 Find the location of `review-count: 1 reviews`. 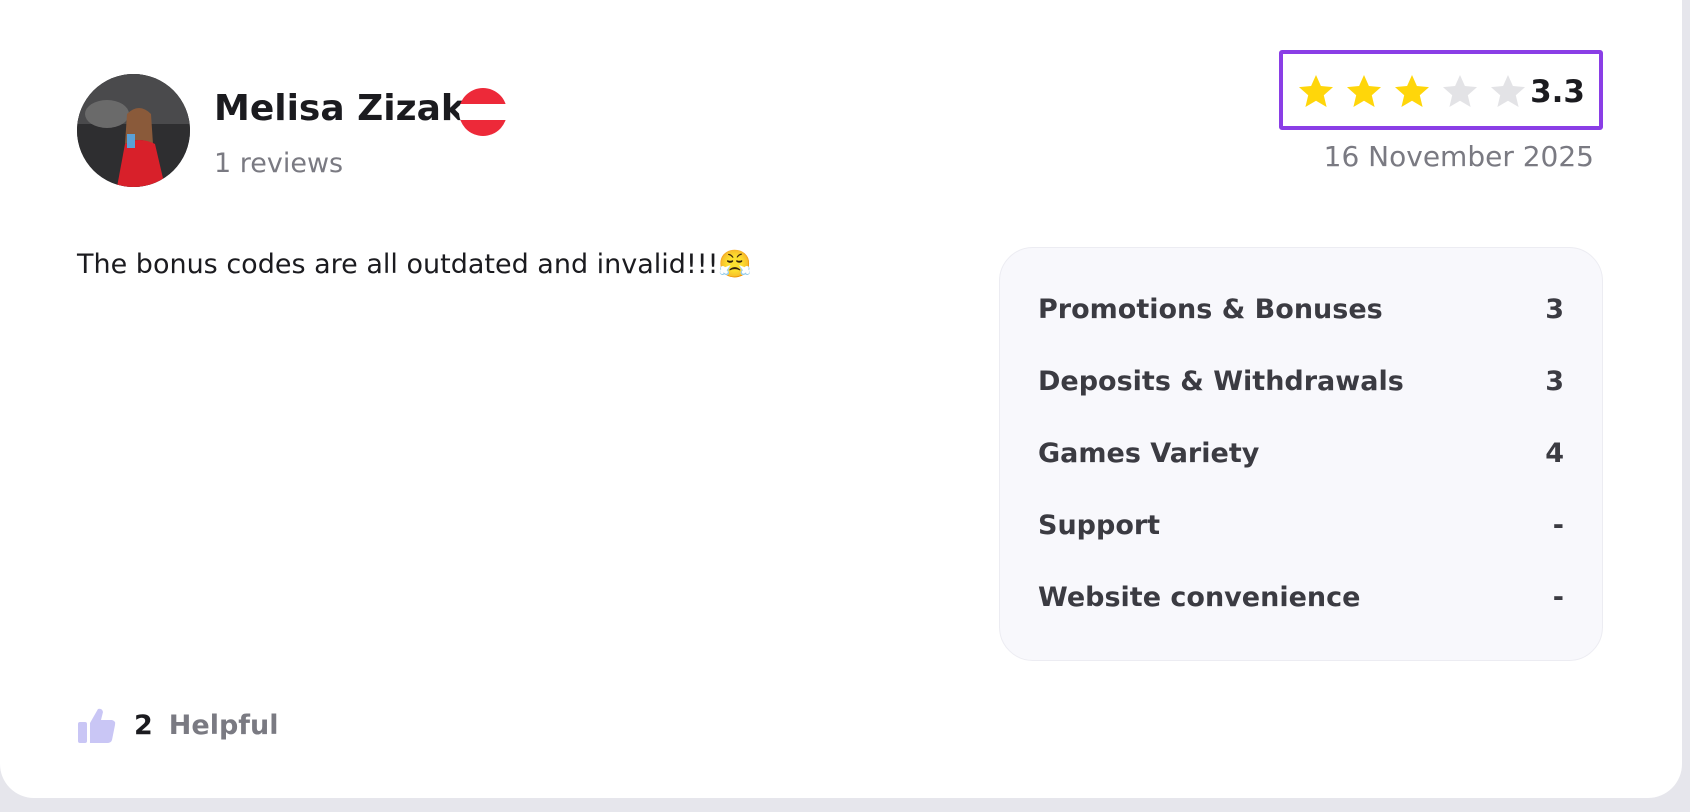

review-count: 1 reviews is located at coordinates (279, 163).